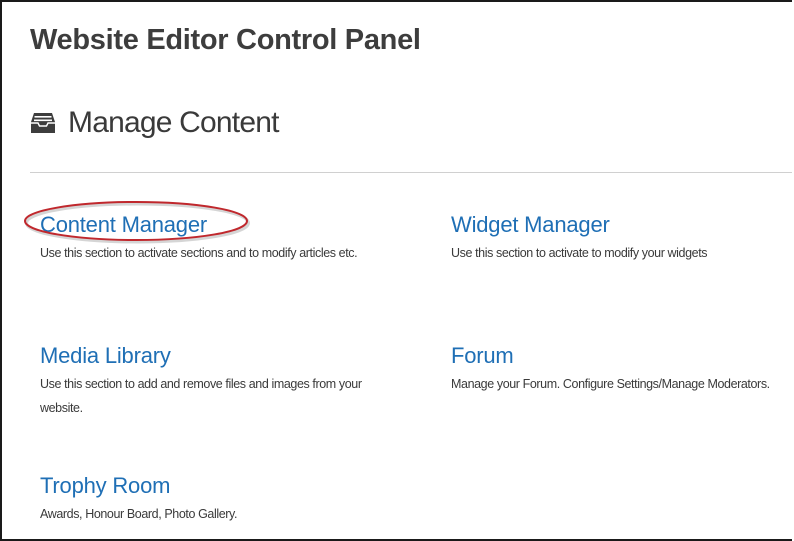  What do you see at coordinates (173, 122) in the screenshot?
I see `section-title: Manage Content` at bounding box center [173, 122].